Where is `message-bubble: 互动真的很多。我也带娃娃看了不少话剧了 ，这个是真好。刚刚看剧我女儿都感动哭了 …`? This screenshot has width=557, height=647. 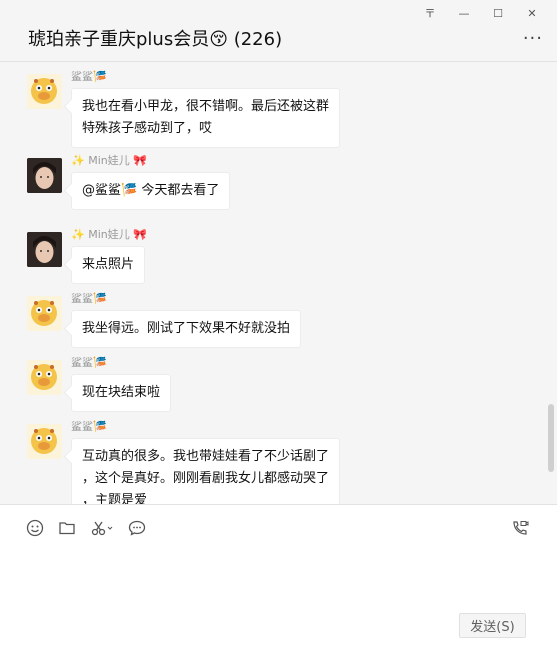
message-bubble: 互动真的很多。我也带娃娃看了不少话剧了 ，这个是真好。刚刚看剧我女儿都感动哭了 … is located at coordinates (206, 471).